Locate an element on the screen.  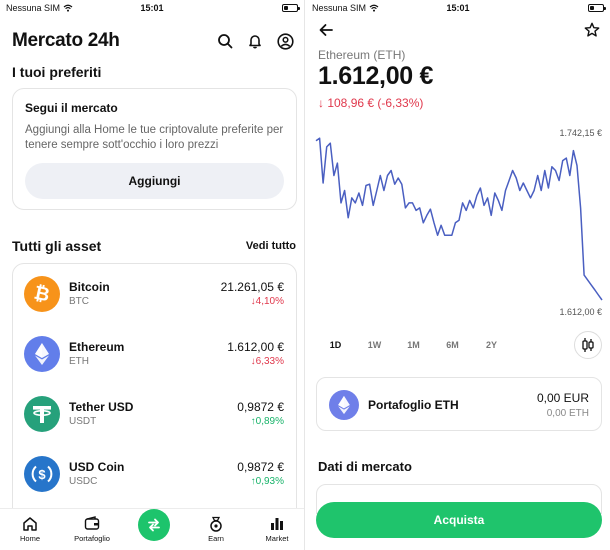
asset-change: ↑0,89% is located at coordinates (267, 421).